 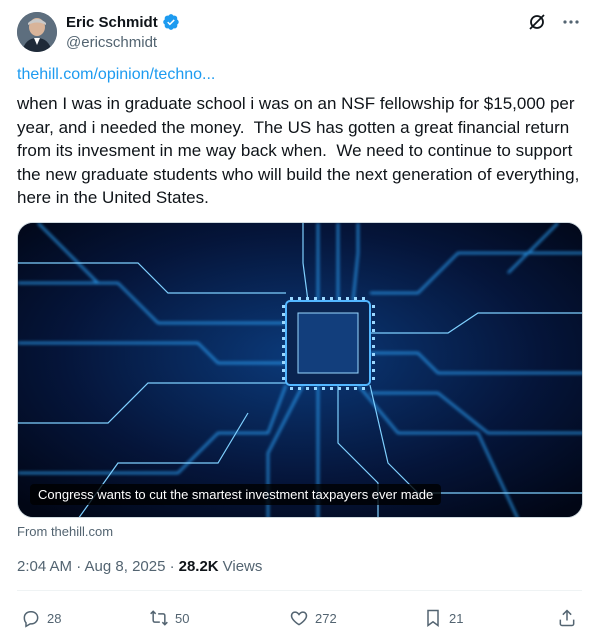 I want to click on share-icon, so click(x=567, y=618).